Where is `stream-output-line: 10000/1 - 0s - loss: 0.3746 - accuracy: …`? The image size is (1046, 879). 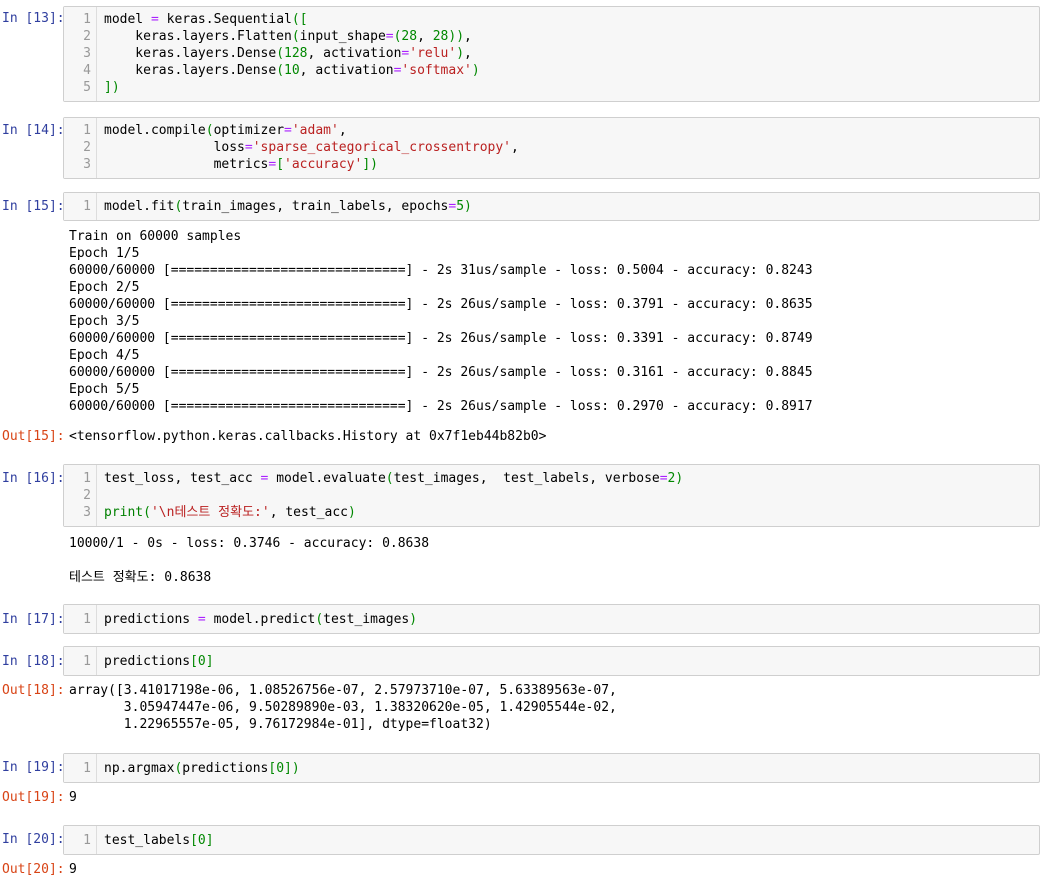
stream-output-line: 10000/1 - 0s - loss: 0.3746 - accuracy: … is located at coordinates (249, 543).